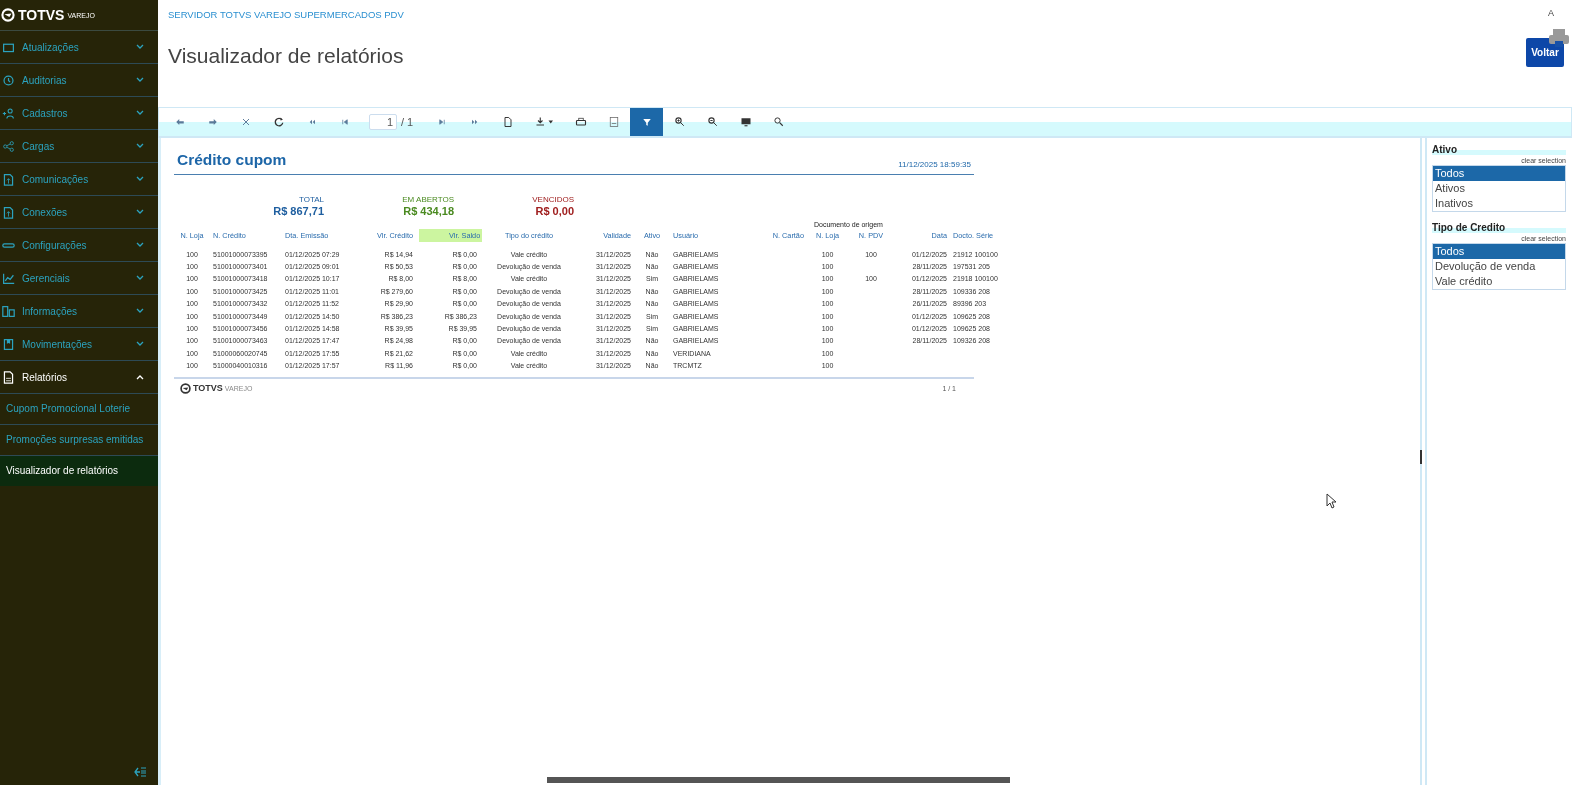 Image resolution: width=1572 pixels, height=785 pixels. I want to click on menu-item: Configurações, so click(79, 245).